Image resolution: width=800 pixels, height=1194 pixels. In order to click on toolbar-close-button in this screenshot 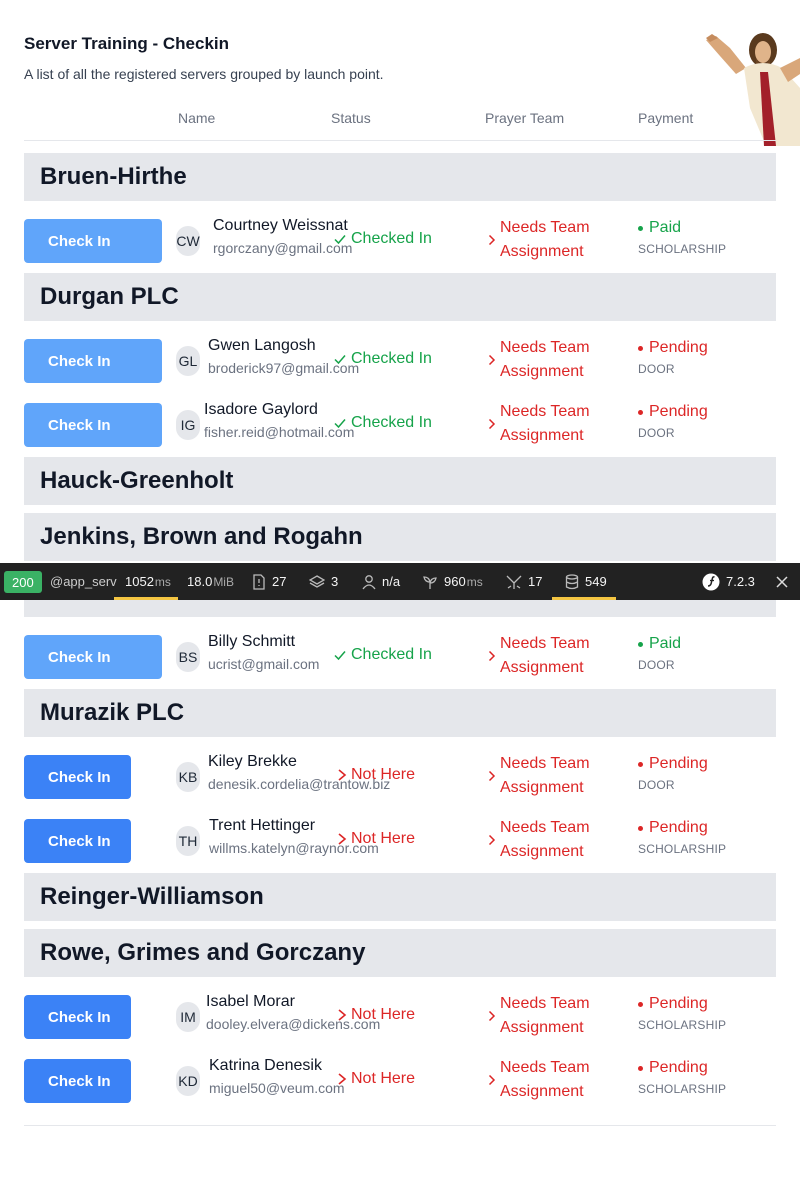, I will do `click(782, 581)`.